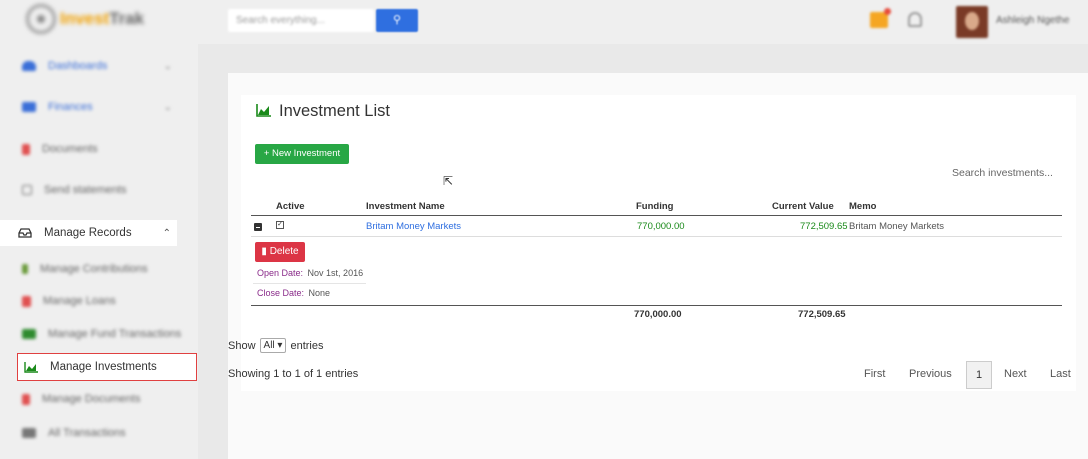 The image size is (1088, 459). Describe the element at coordinates (29, 334) in the screenshot. I see `money-icon` at that location.